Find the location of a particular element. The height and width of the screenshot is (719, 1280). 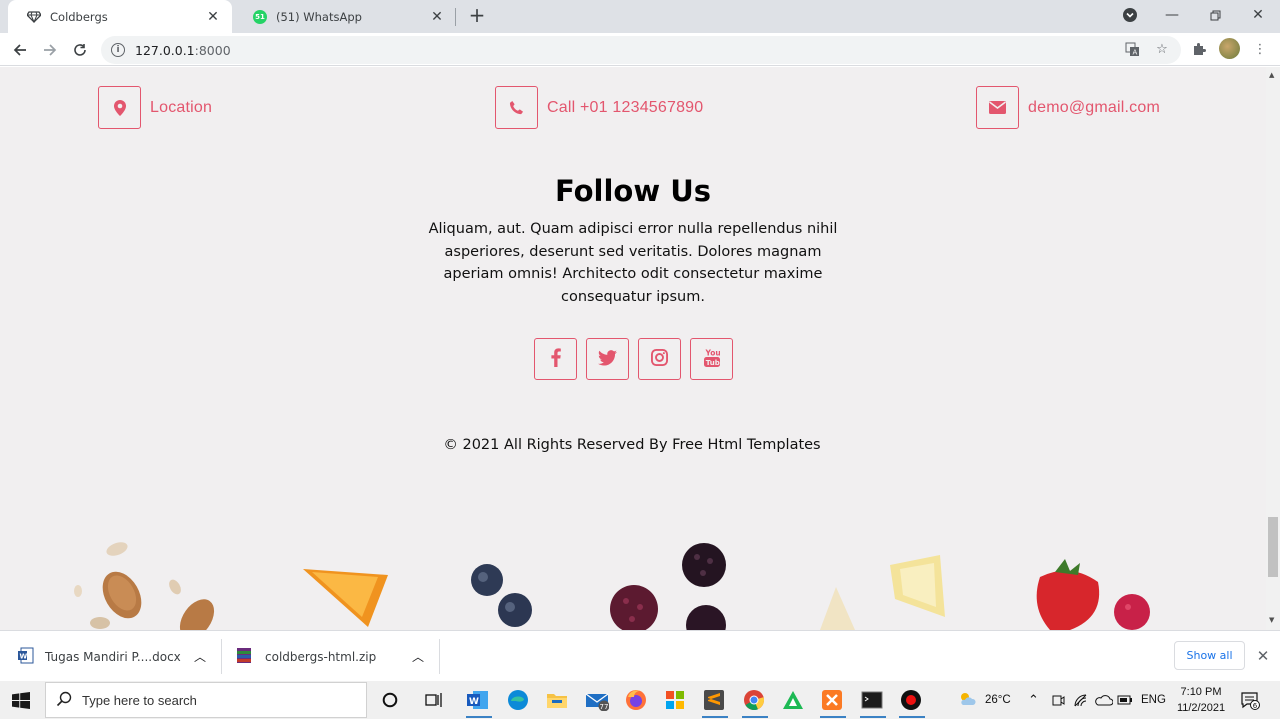

svg-text: A is located at coordinates (1134, 52).